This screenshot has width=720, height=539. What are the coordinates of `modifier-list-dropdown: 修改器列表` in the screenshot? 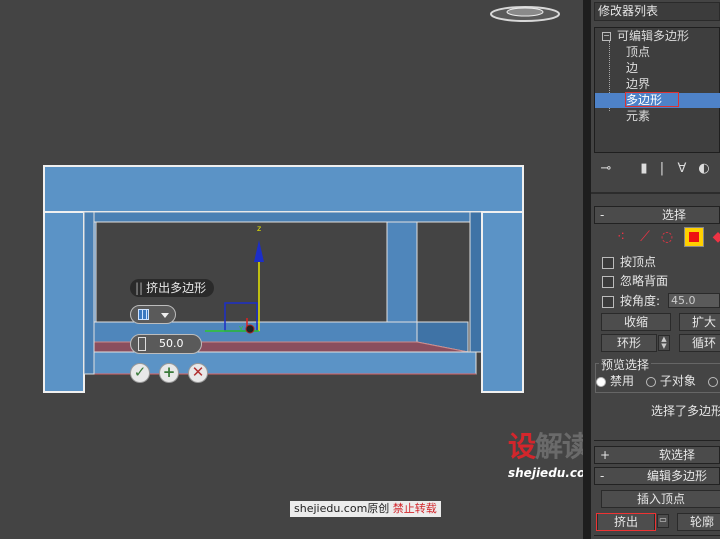 It's located at (657, 11).